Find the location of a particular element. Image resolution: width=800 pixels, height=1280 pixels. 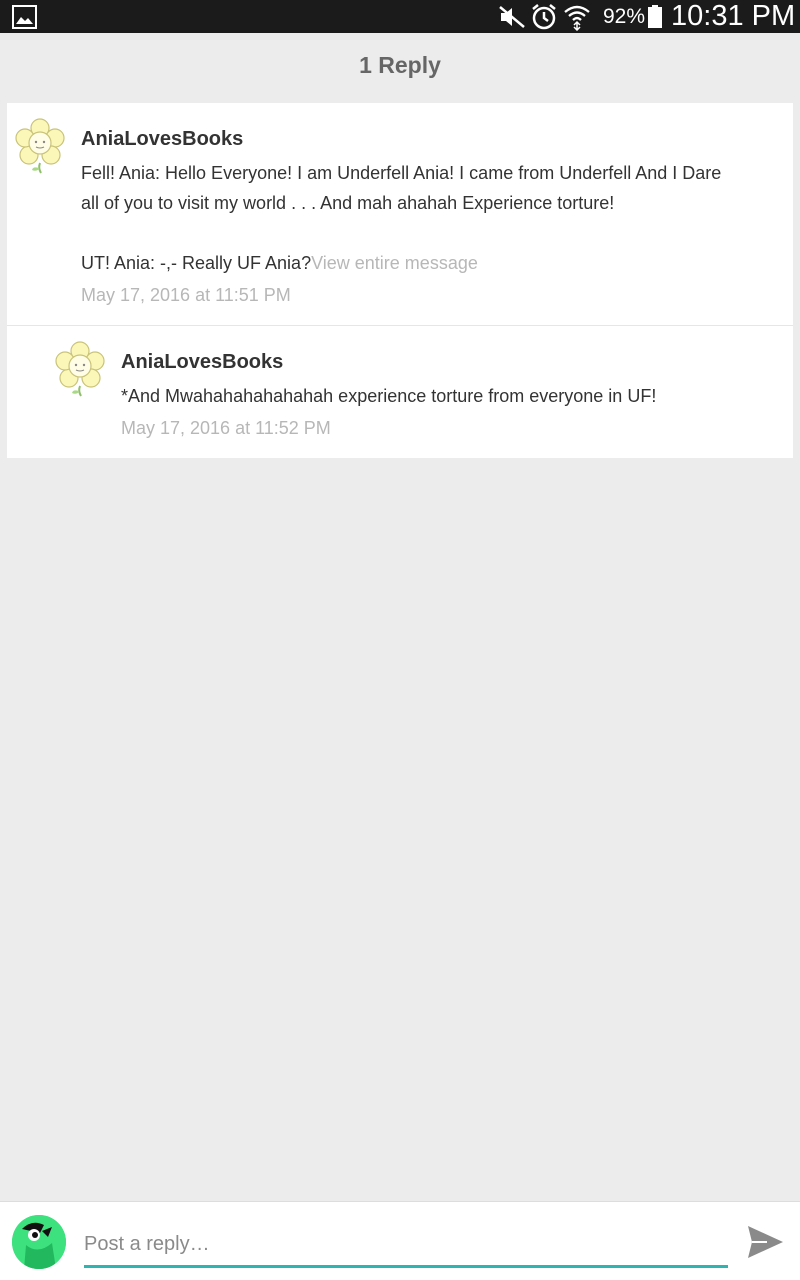

user-avatar is located at coordinates (39, 1242).